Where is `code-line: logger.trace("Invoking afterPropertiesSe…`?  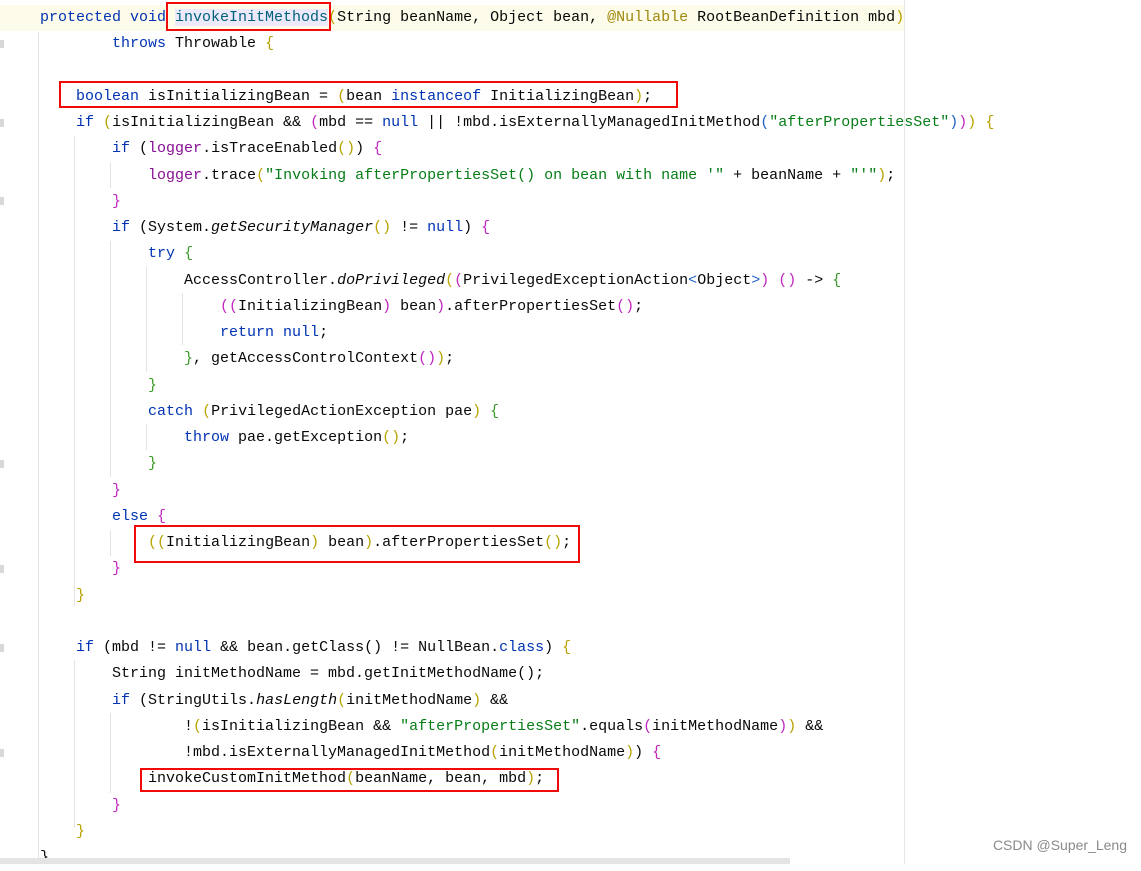
code-line: logger.trace("Invoking afterPropertiesSe… is located at coordinates (517, 176).